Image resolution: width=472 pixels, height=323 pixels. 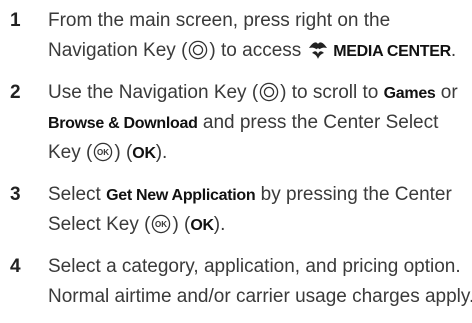 What do you see at coordinates (392, 51) in the screenshot?
I see `media-center-label: MEDIA CENTER` at bounding box center [392, 51].